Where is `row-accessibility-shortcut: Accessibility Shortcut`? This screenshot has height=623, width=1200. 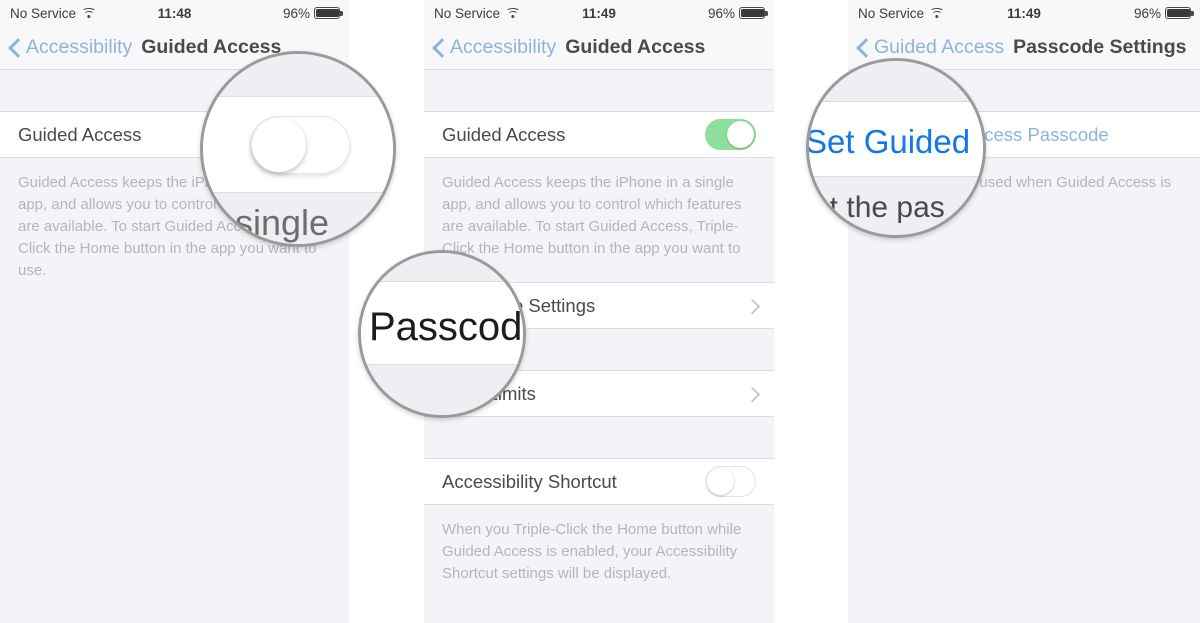
row-accessibility-shortcut: Accessibility Shortcut is located at coordinates (599, 481).